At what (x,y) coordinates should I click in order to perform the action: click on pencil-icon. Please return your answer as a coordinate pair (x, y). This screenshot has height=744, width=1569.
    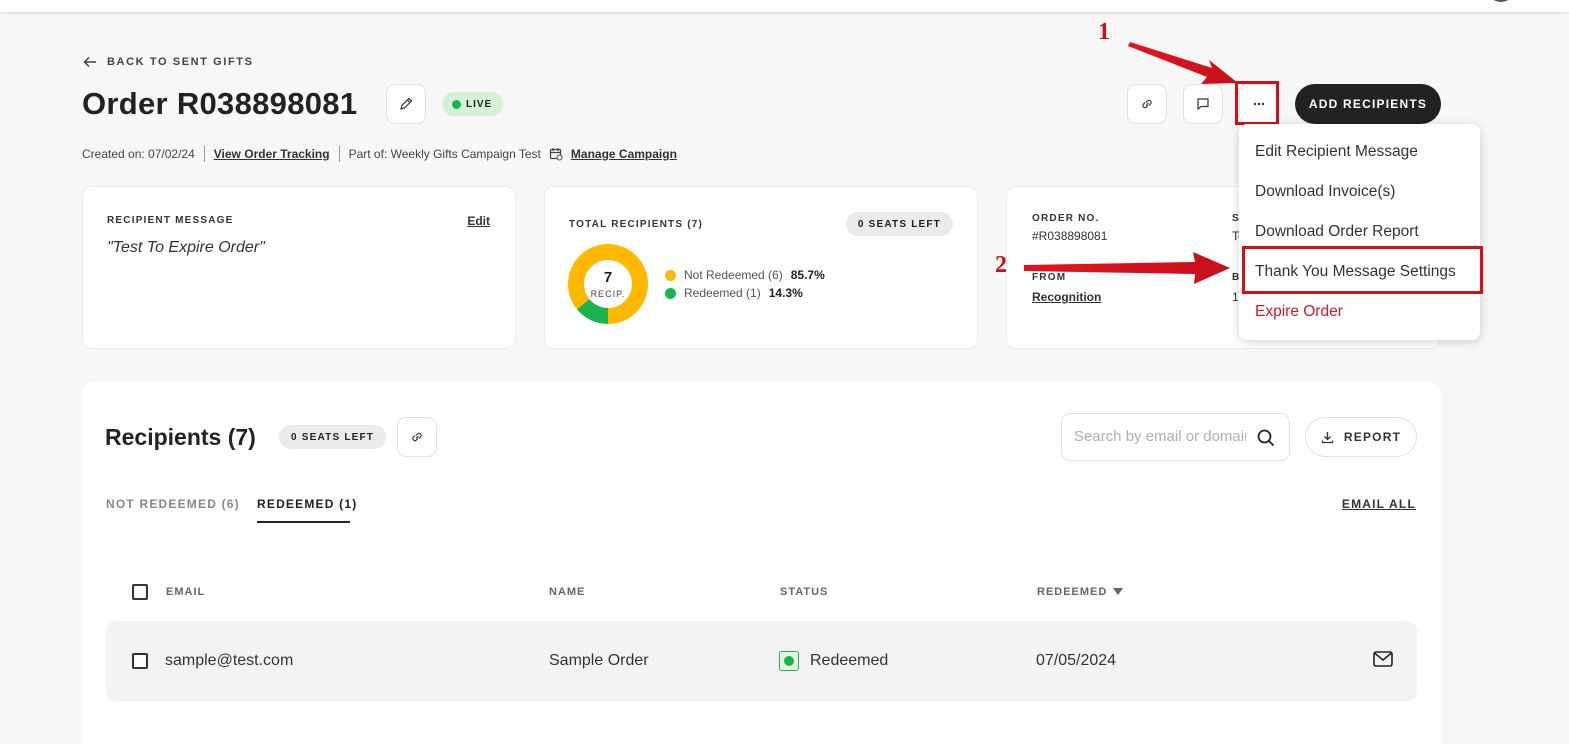
    Looking at the image, I should click on (406, 103).